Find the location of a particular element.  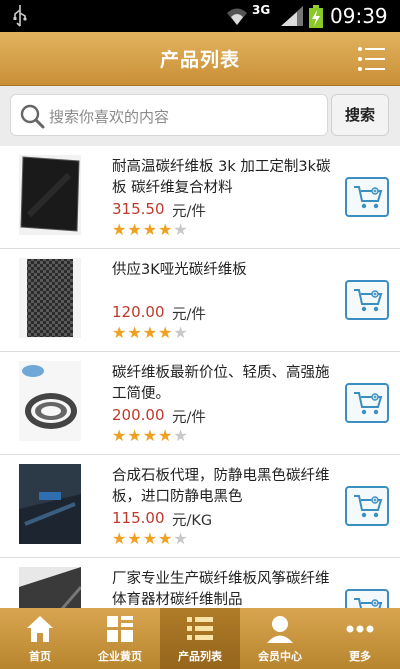

search-bar: 搜索你喜欢的内容 搜索 is located at coordinates (200, 115).